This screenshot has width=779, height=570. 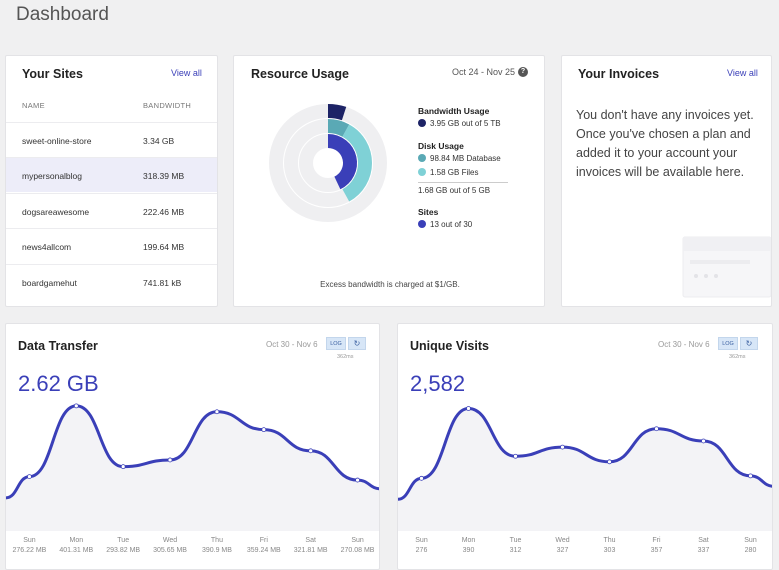 What do you see at coordinates (52, 74) in the screenshot?
I see `sites-title: Your Sites` at bounding box center [52, 74].